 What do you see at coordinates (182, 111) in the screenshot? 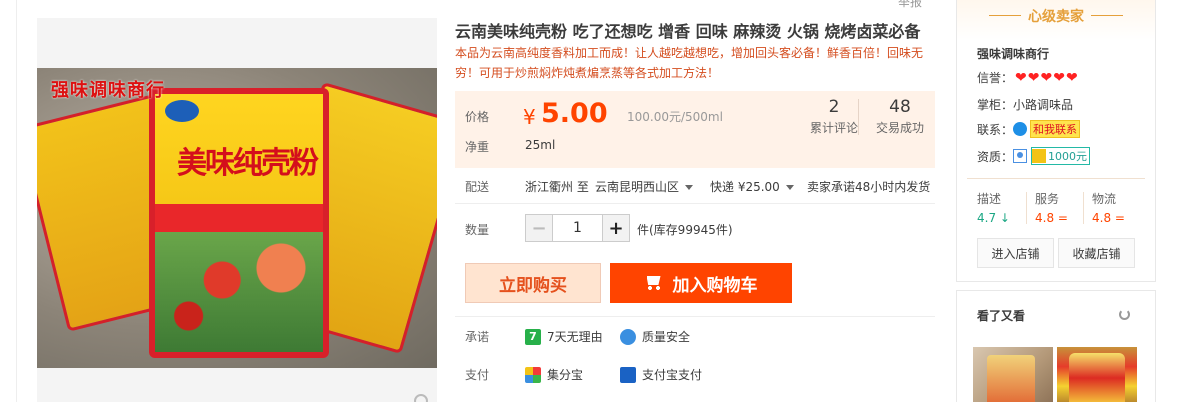
I see `brand-logo-icon` at bounding box center [182, 111].